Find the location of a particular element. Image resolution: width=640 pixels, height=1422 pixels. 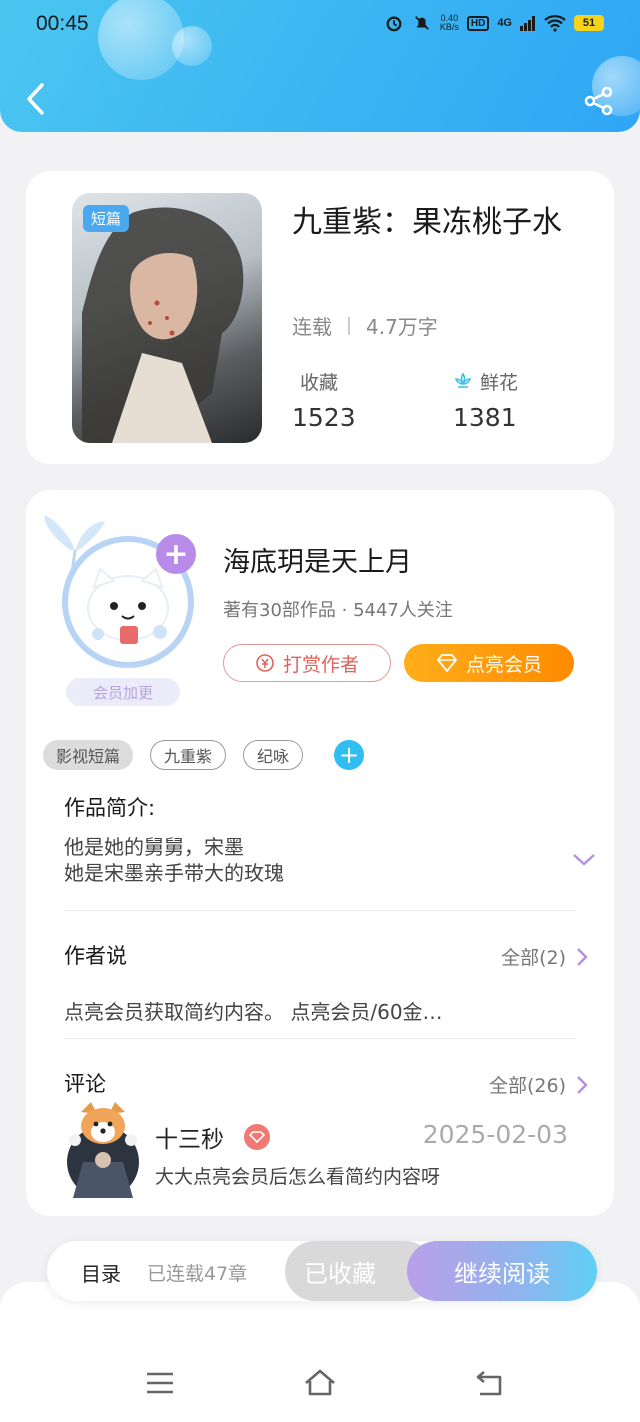

author-say-more: 全部(2) is located at coordinates (544, 956).